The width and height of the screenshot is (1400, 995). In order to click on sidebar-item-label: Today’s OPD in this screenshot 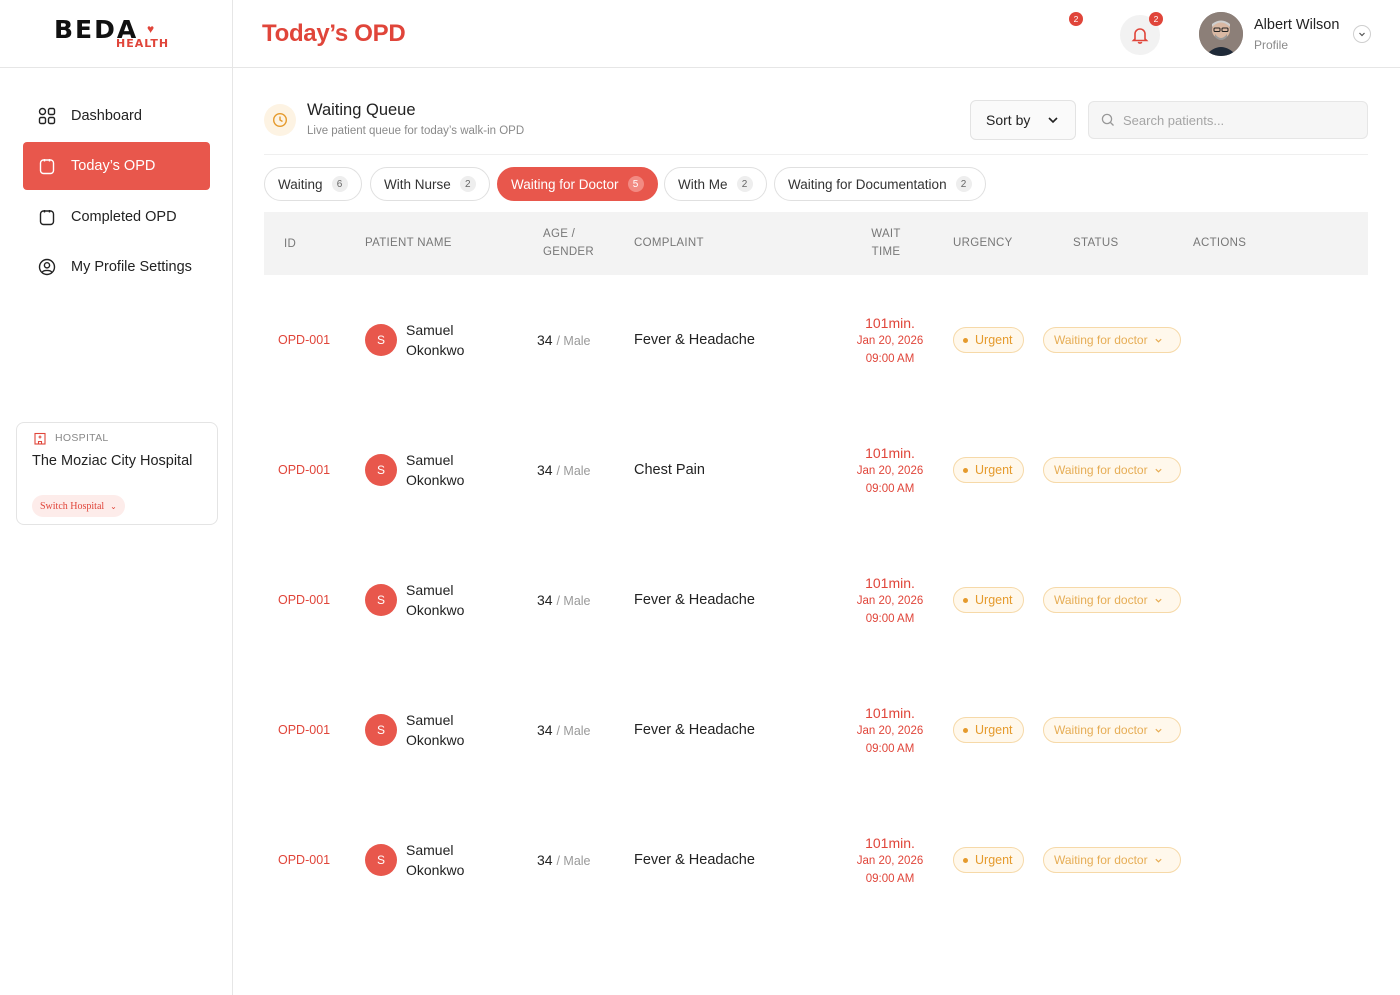, I will do `click(113, 166)`.